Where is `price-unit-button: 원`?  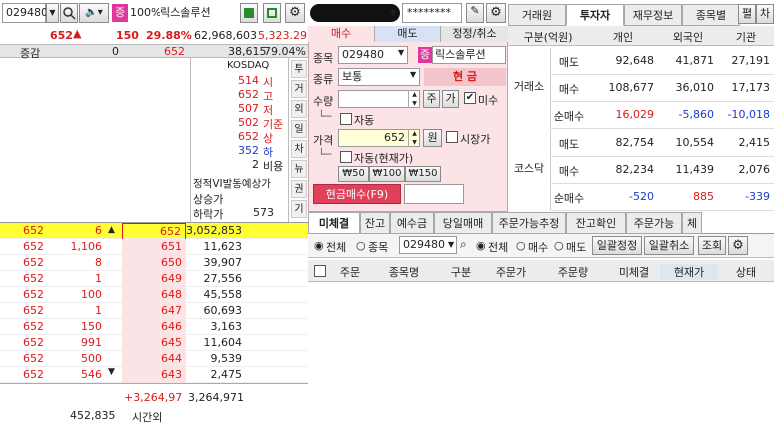
price-unit-button: 원 is located at coordinates (432, 138).